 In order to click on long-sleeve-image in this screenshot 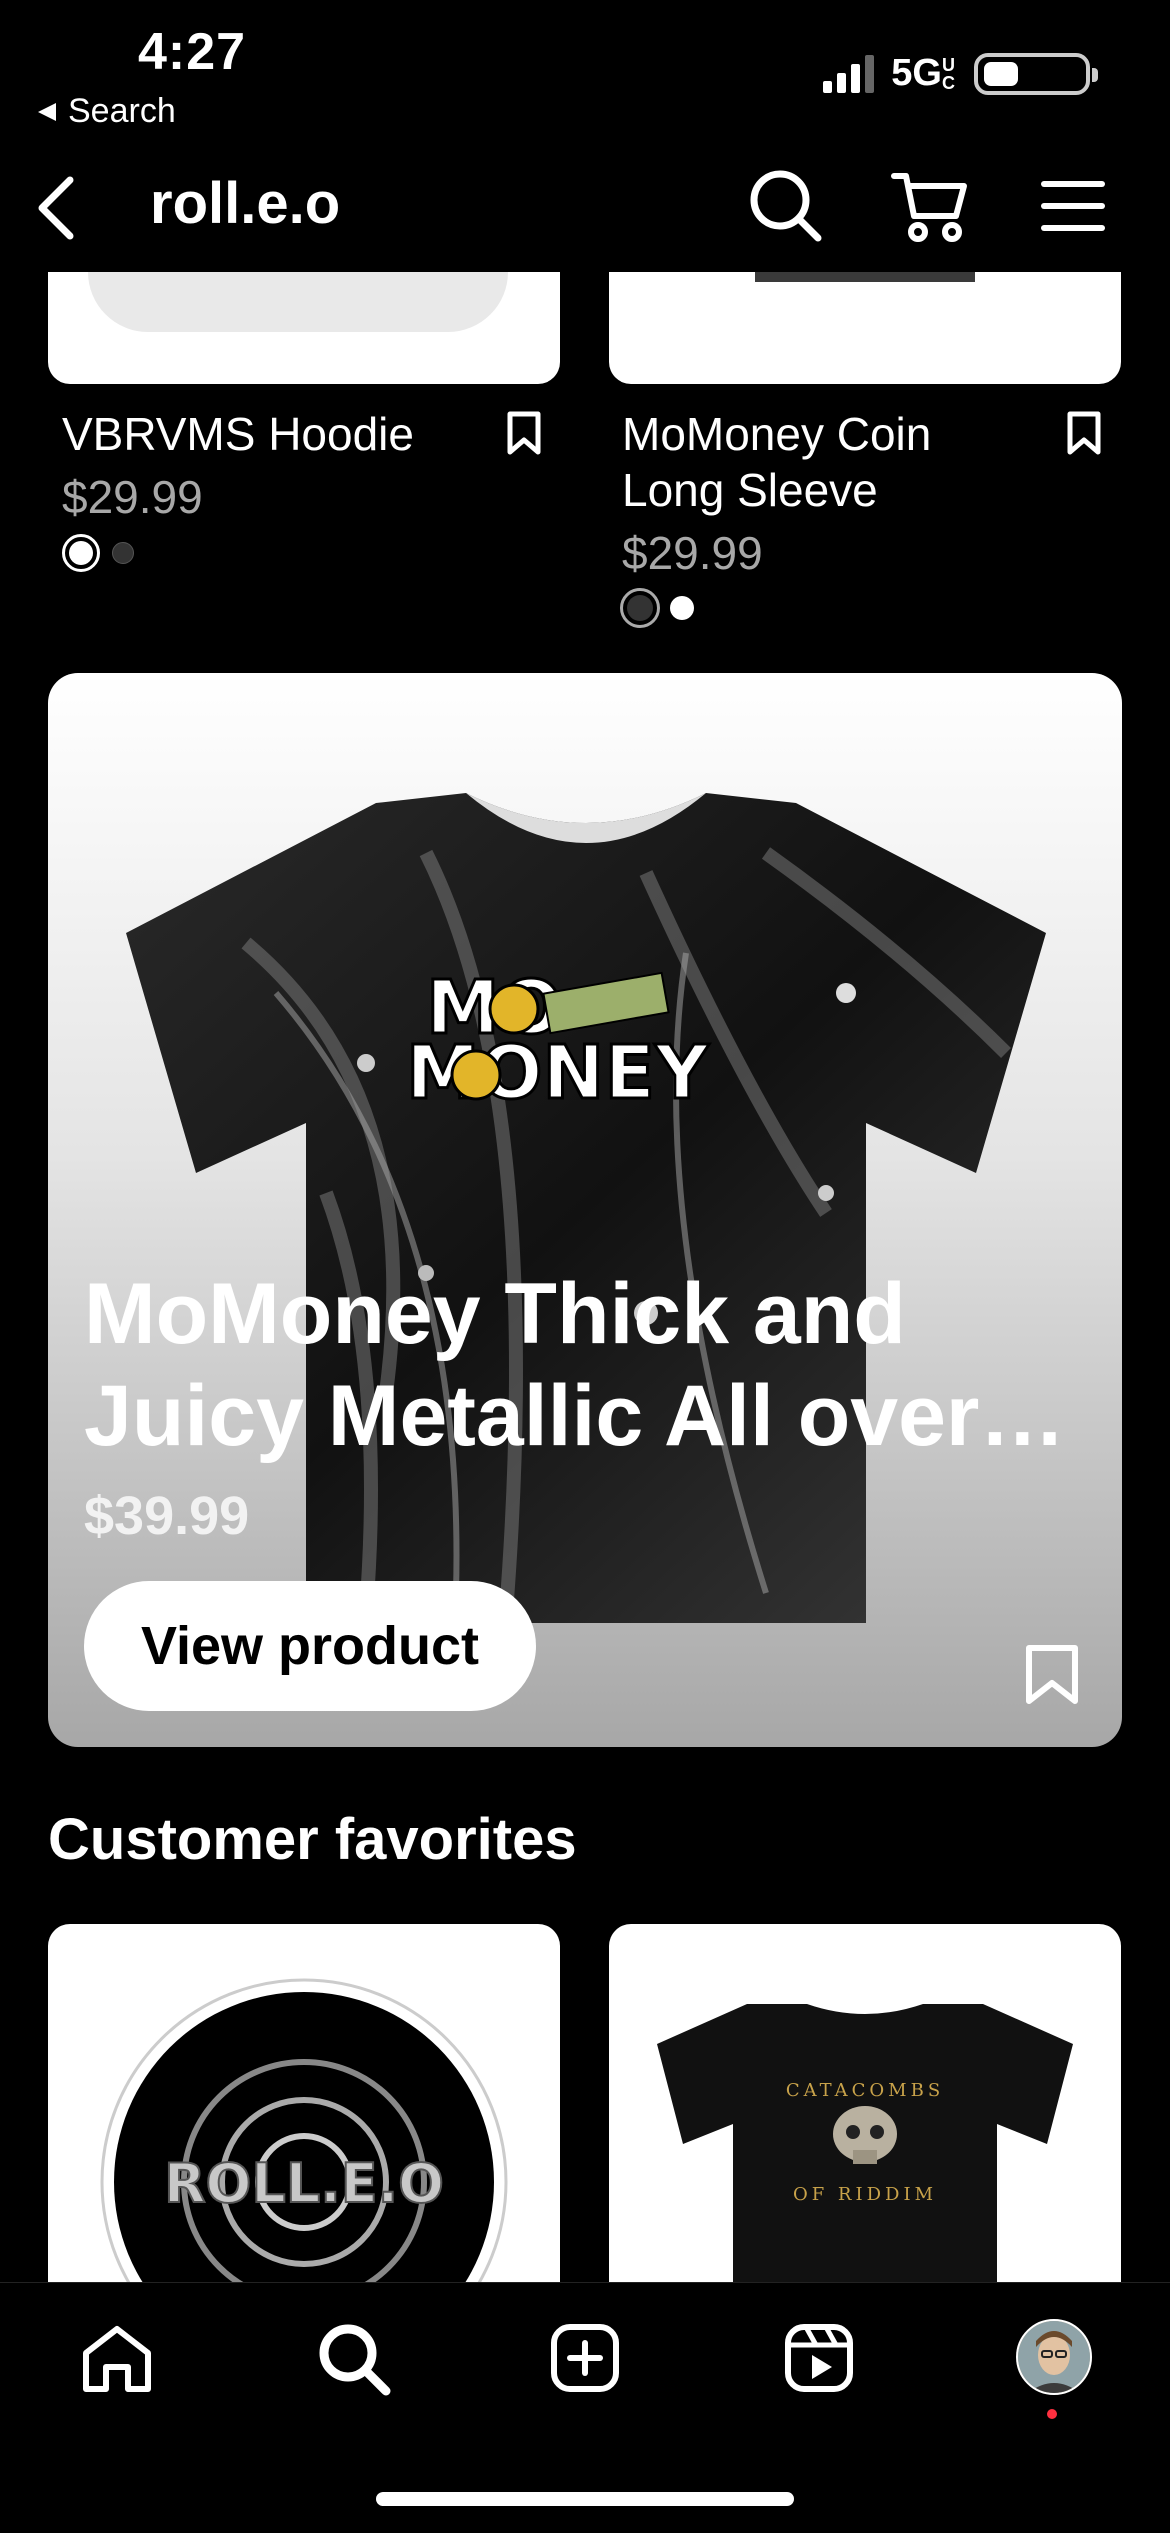, I will do `click(865, 277)`.